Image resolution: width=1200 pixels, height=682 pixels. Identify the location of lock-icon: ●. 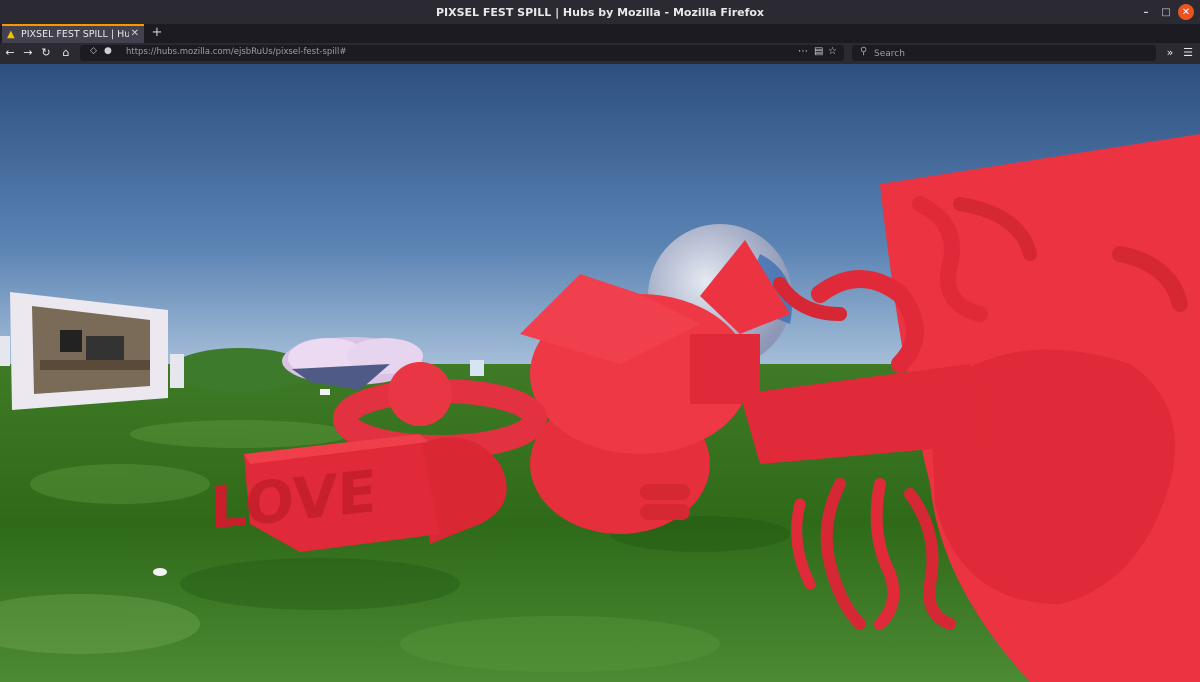
(108, 51).